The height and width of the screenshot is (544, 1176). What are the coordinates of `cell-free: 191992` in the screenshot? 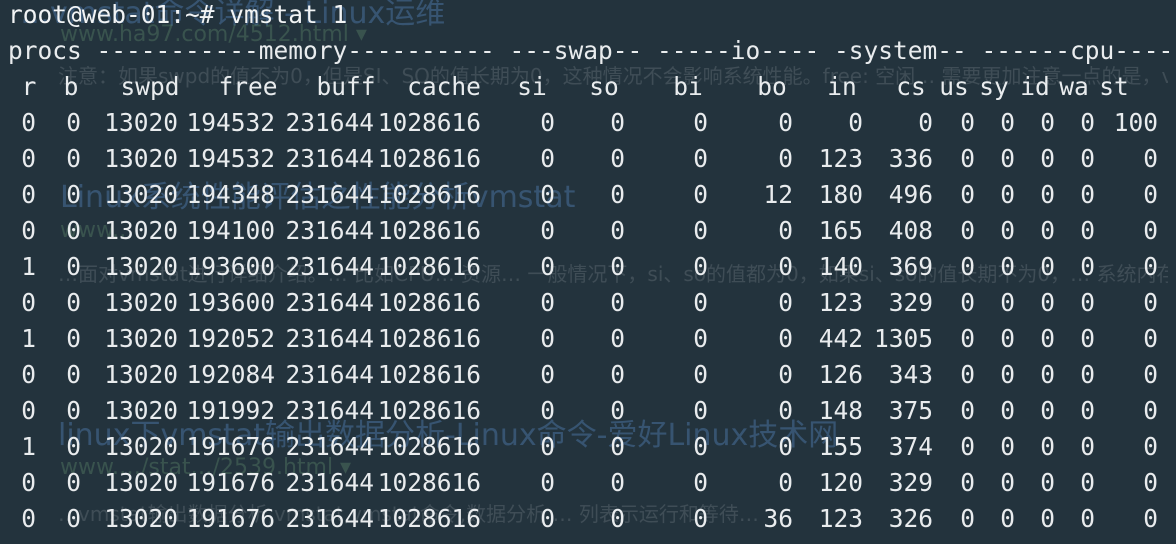 It's located at (230, 410).